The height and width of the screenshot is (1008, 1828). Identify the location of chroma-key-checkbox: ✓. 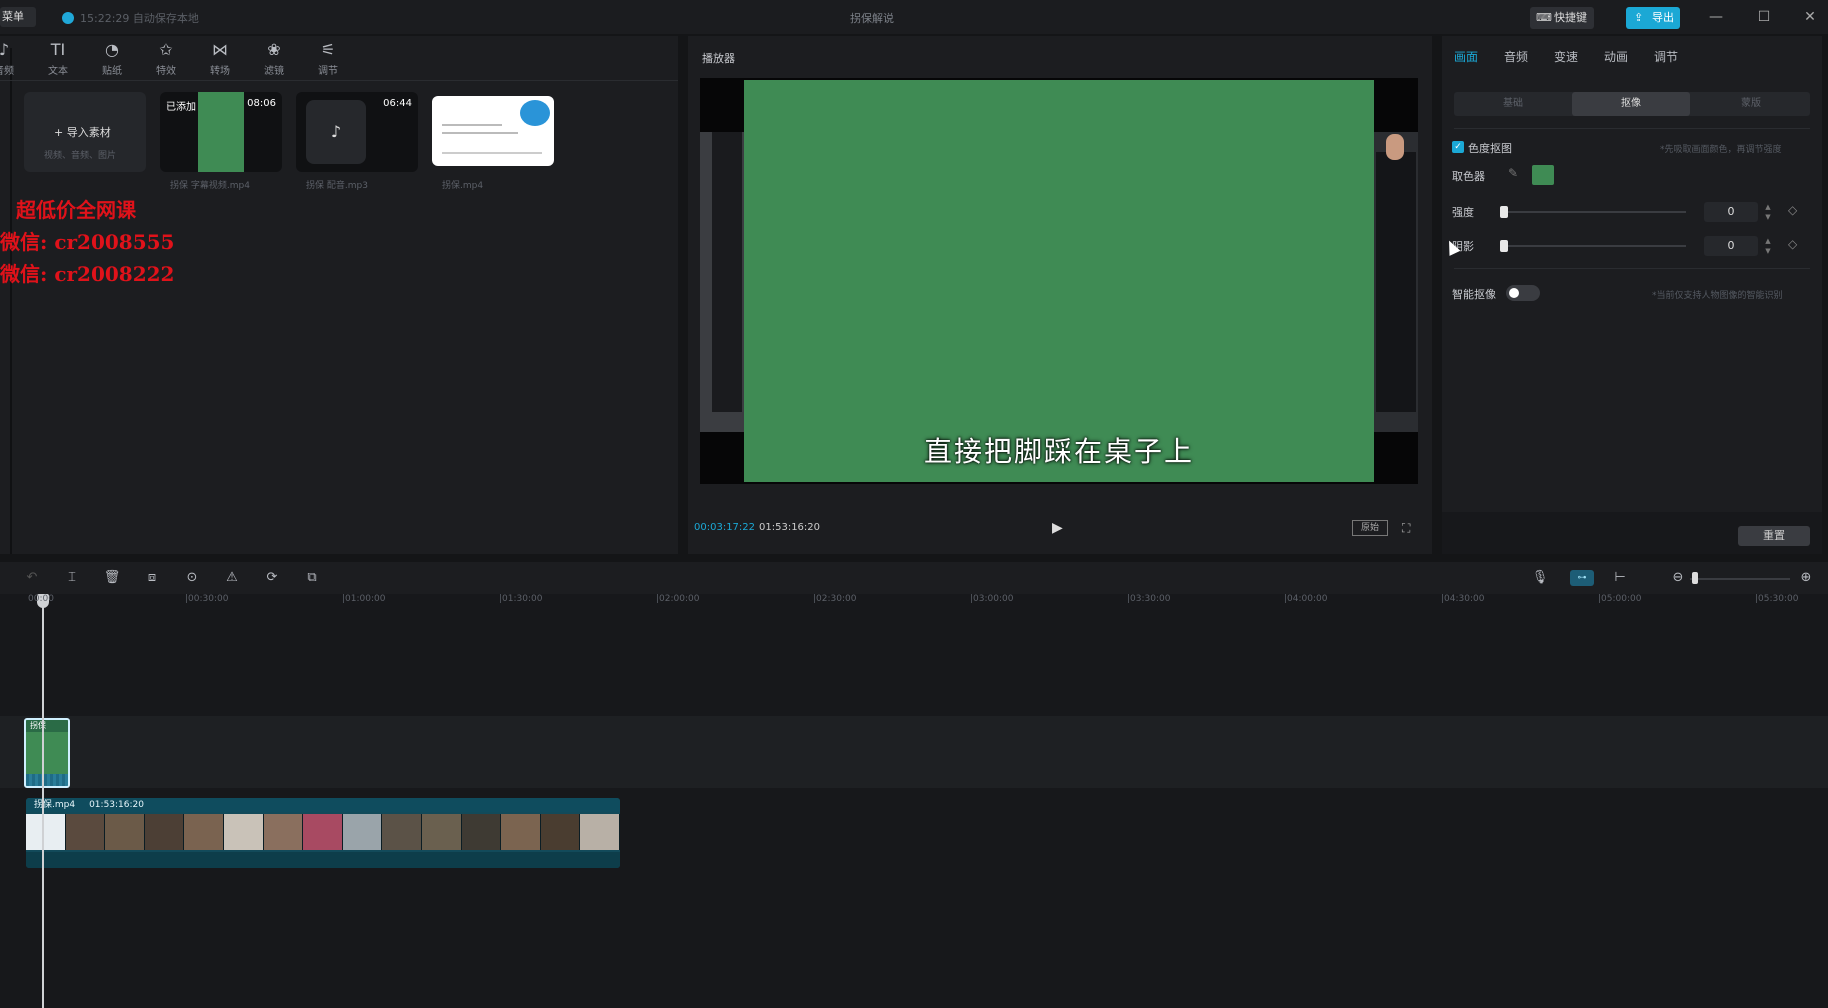
(1458, 147).